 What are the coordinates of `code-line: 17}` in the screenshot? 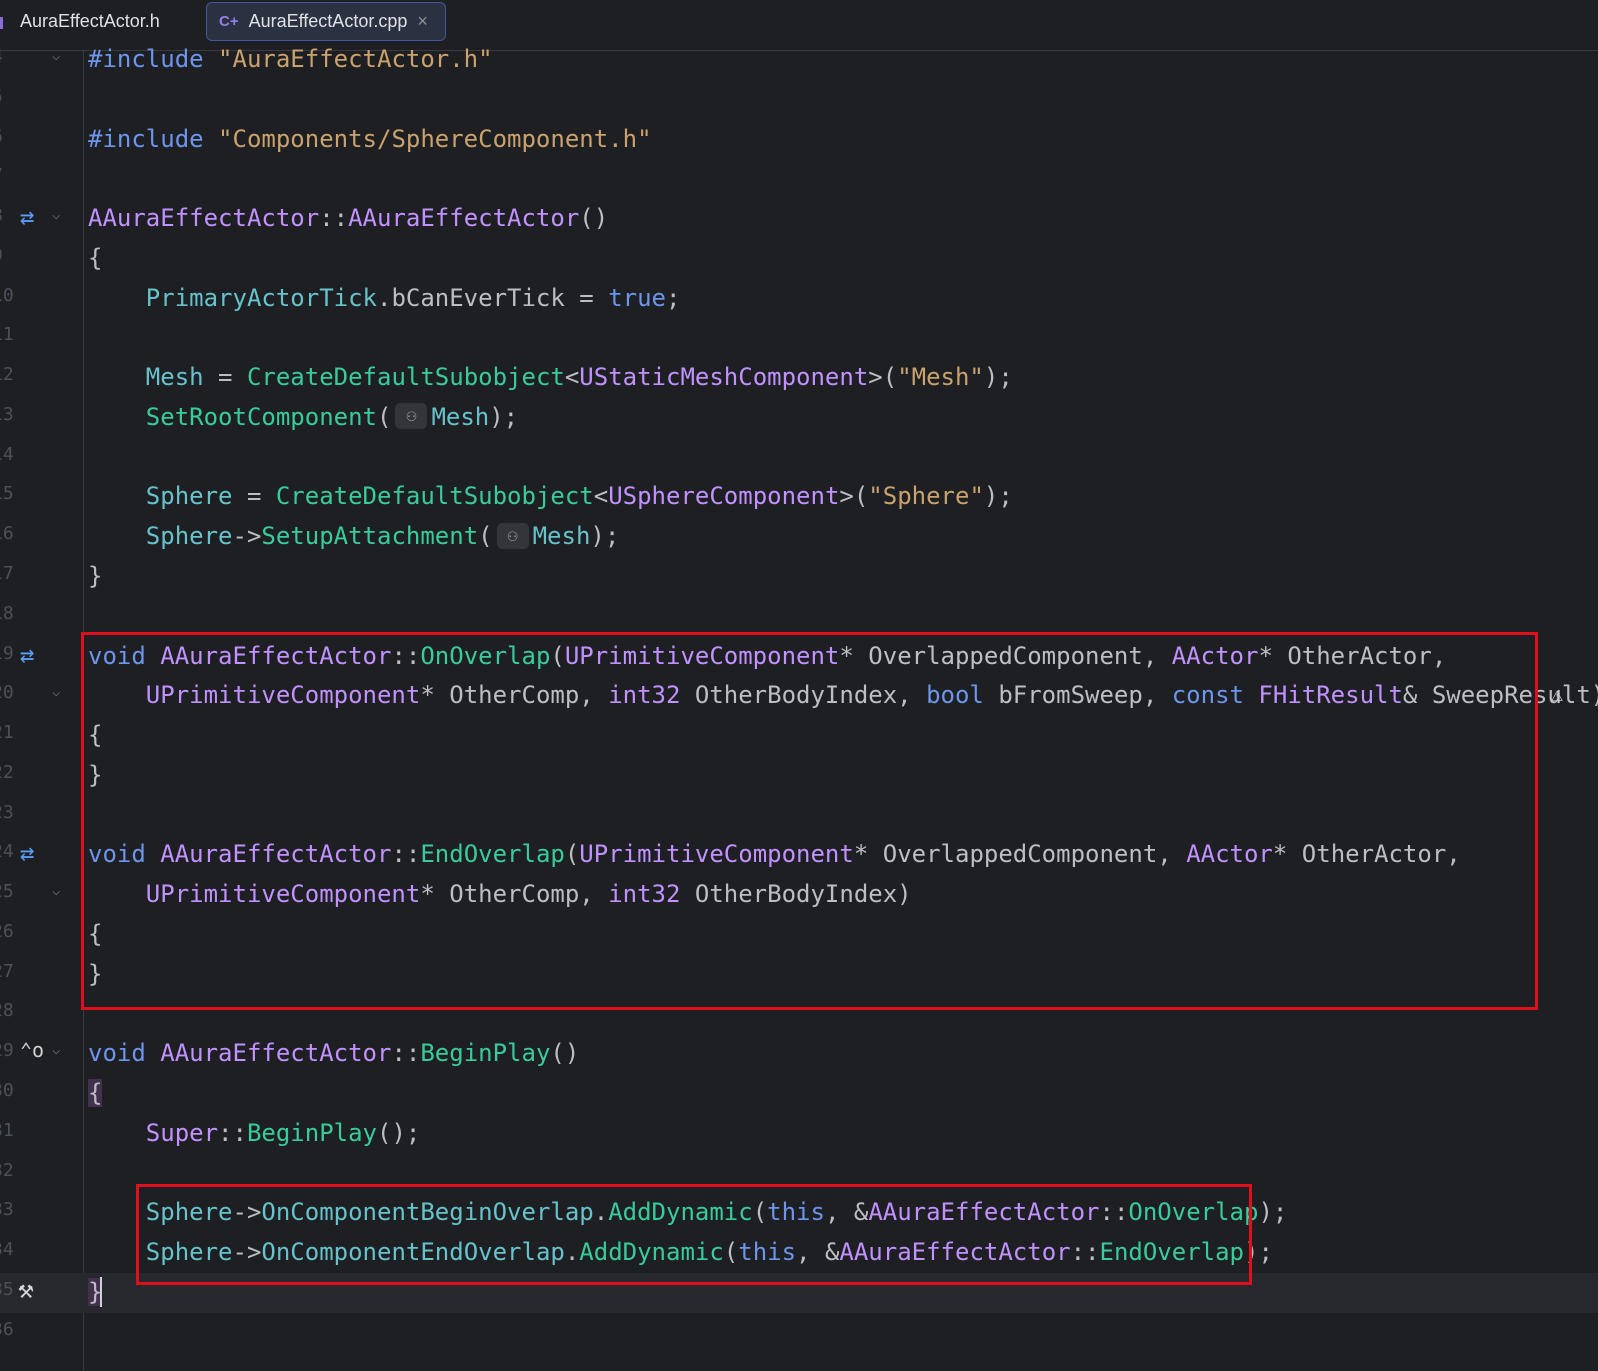 It's located at (799, 577).